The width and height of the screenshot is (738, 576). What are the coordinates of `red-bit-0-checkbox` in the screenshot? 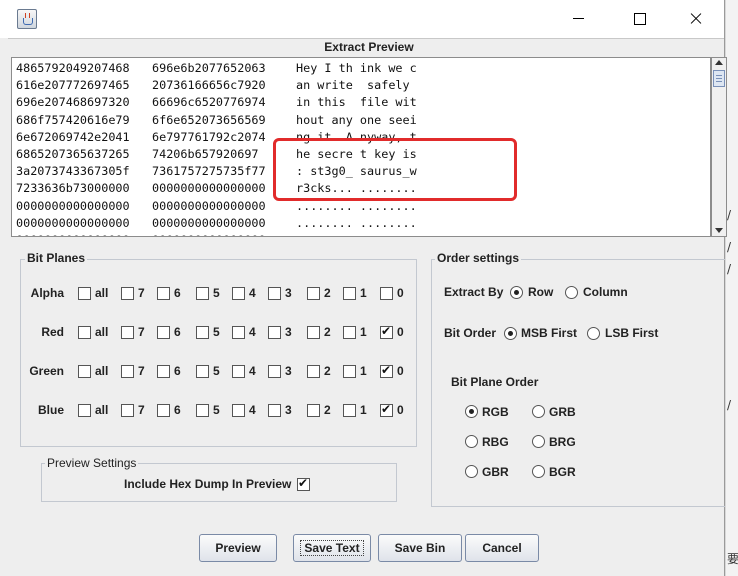 It's located at (386, 331).